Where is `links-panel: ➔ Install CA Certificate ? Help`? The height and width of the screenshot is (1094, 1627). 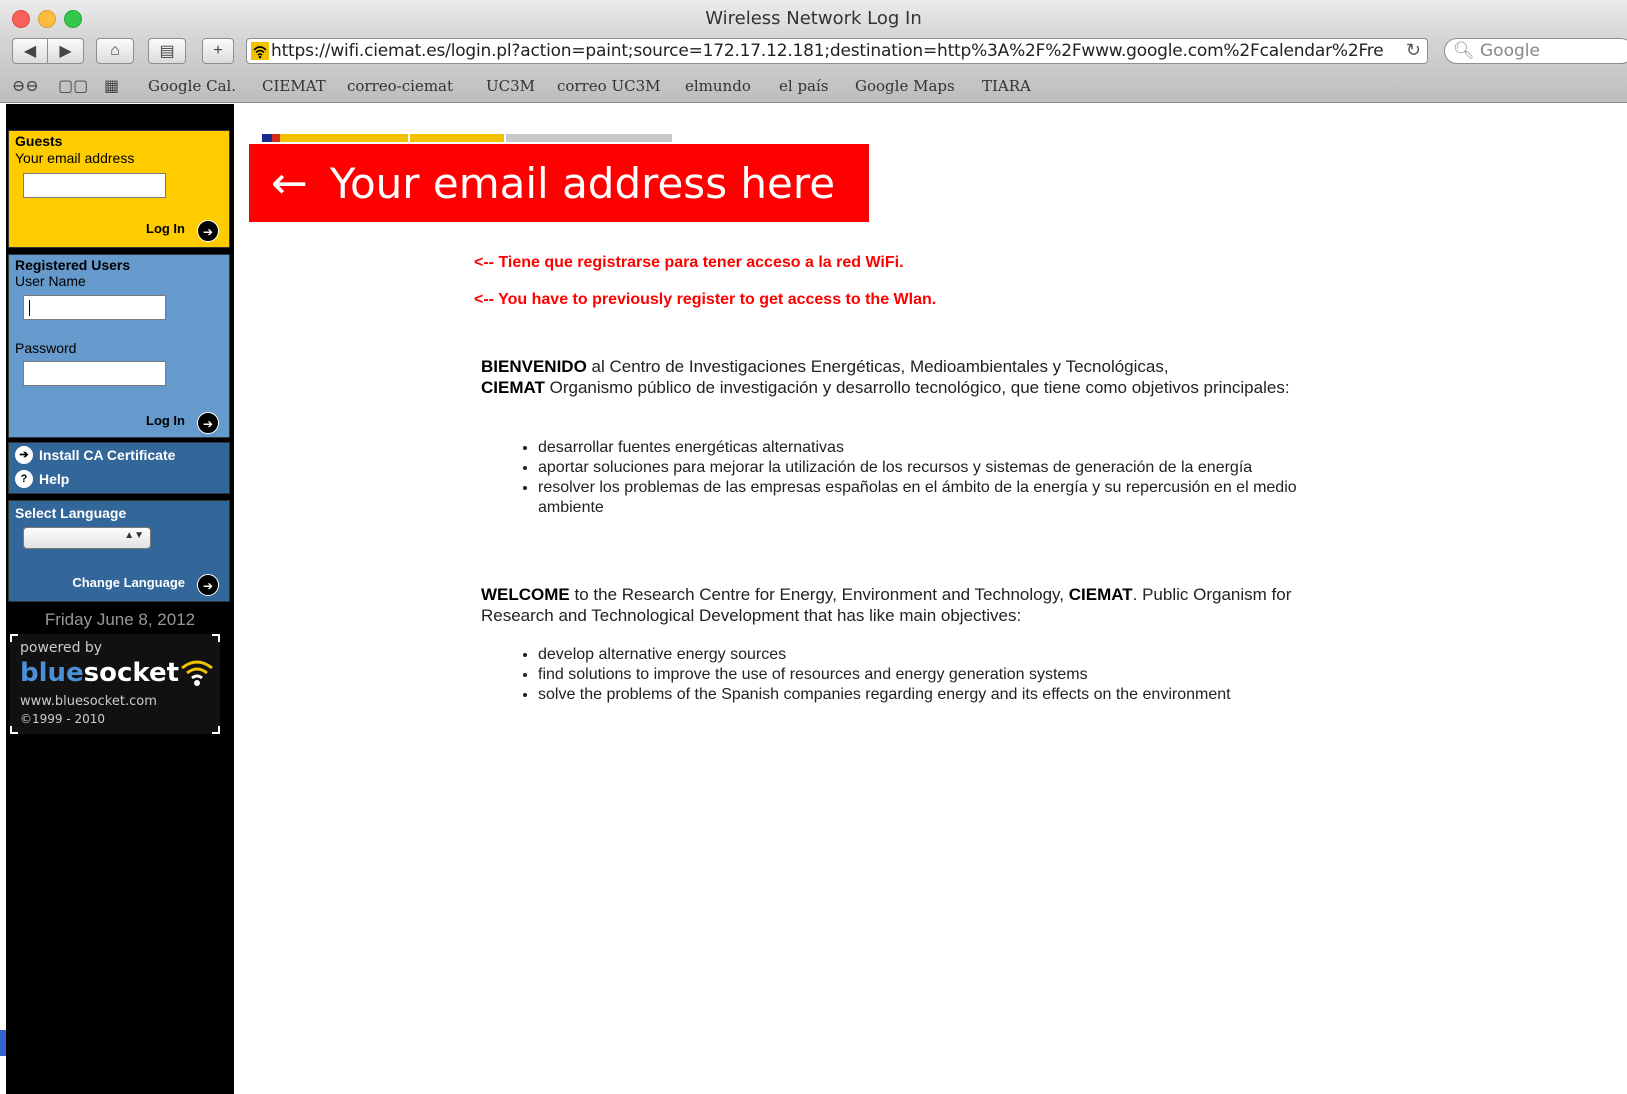
links-panel: ➔ Install CA Certificate ? Help is located at coordinates (119, 468).